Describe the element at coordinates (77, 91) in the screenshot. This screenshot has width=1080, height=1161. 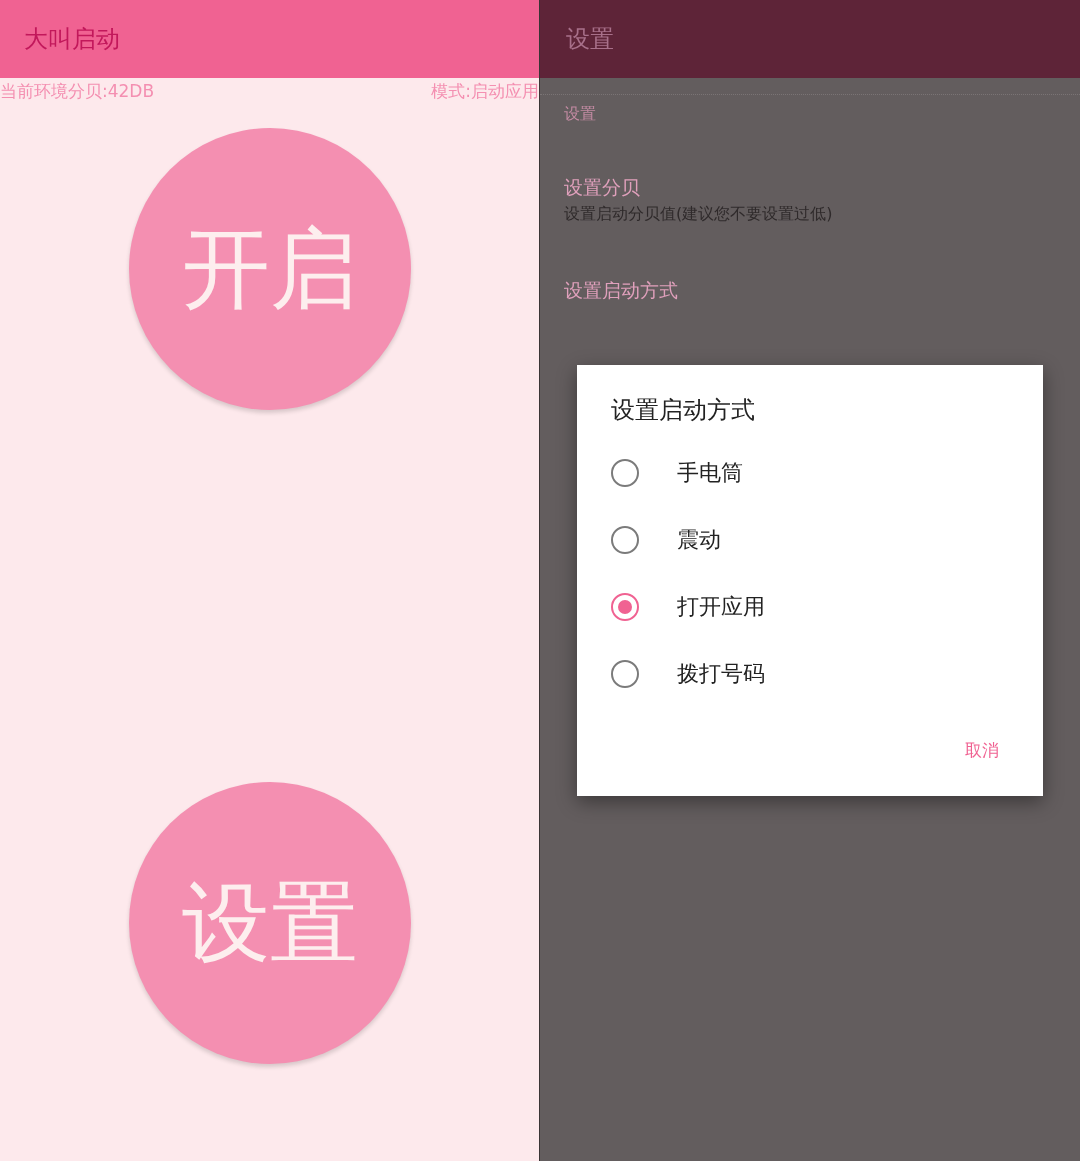
I see `decibel-reading: 当前环境分贝:42DB` at that location.